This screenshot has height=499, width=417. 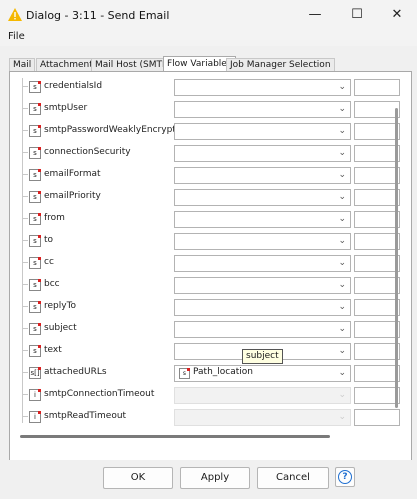 What do you see at coordinates (49, 240) in the screenshot?
I see `variable-name: to` at bounding box center [49, 240].